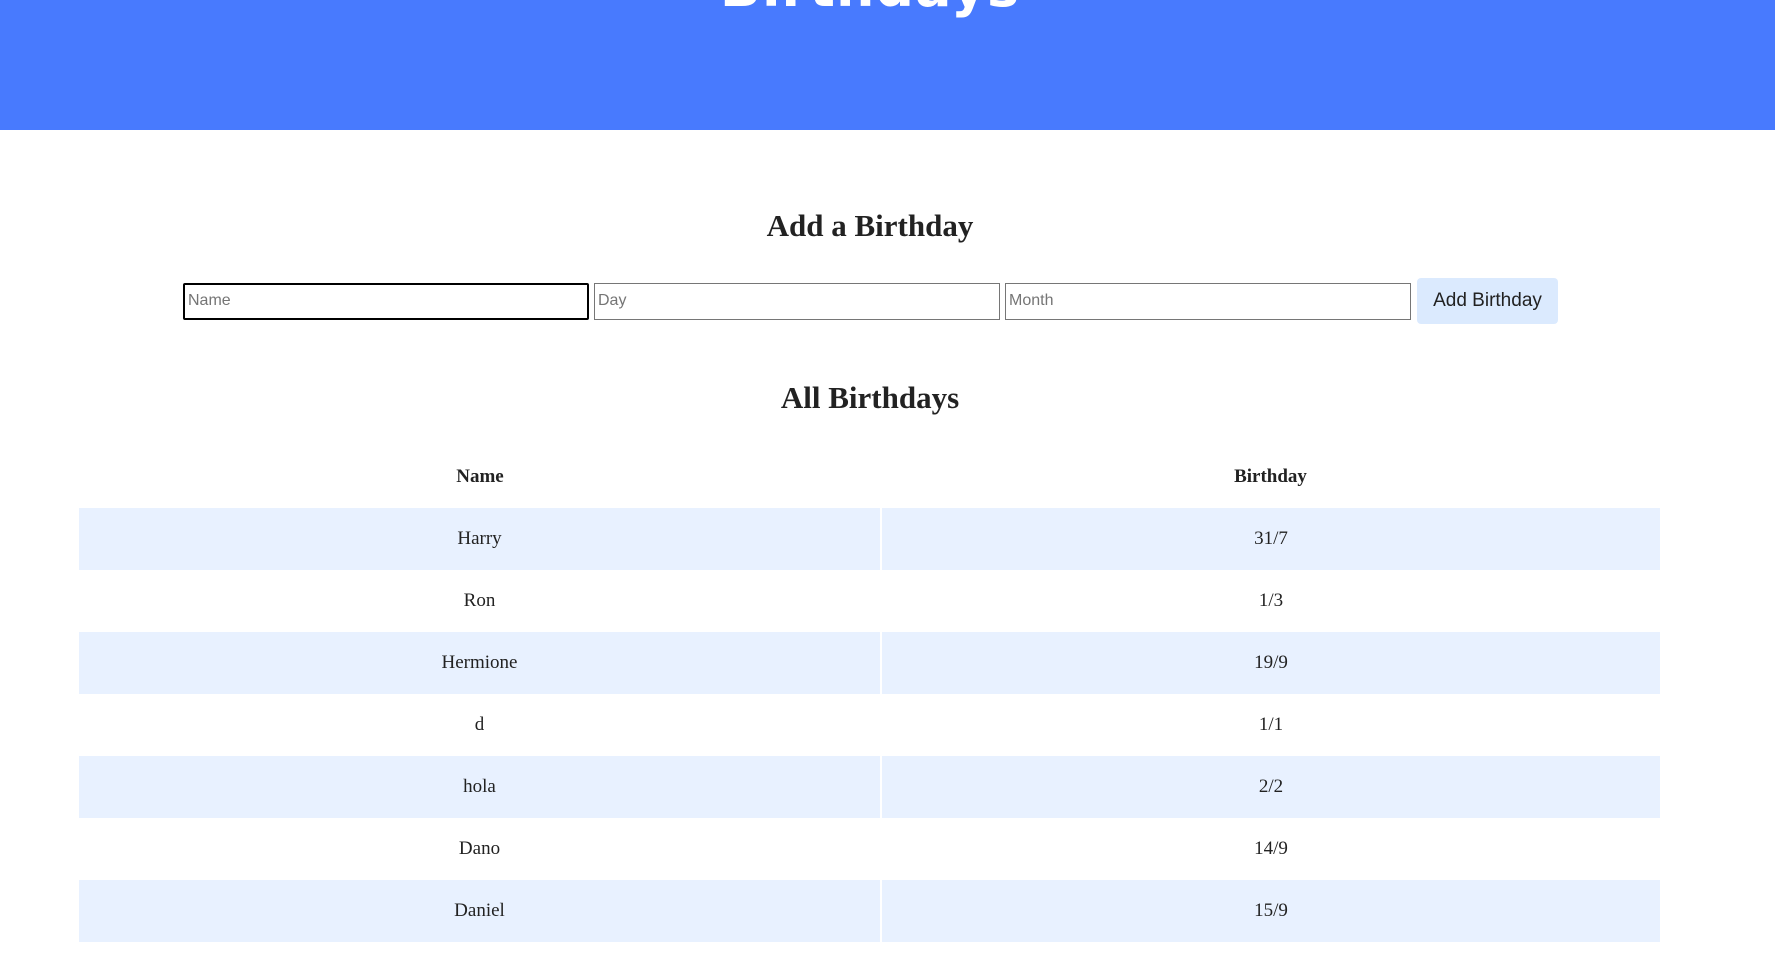 Image resolution: width=1775 pixels, height=966 pixels. I want to click on row-birthday-cell: 1/3, so click(1271, 600).